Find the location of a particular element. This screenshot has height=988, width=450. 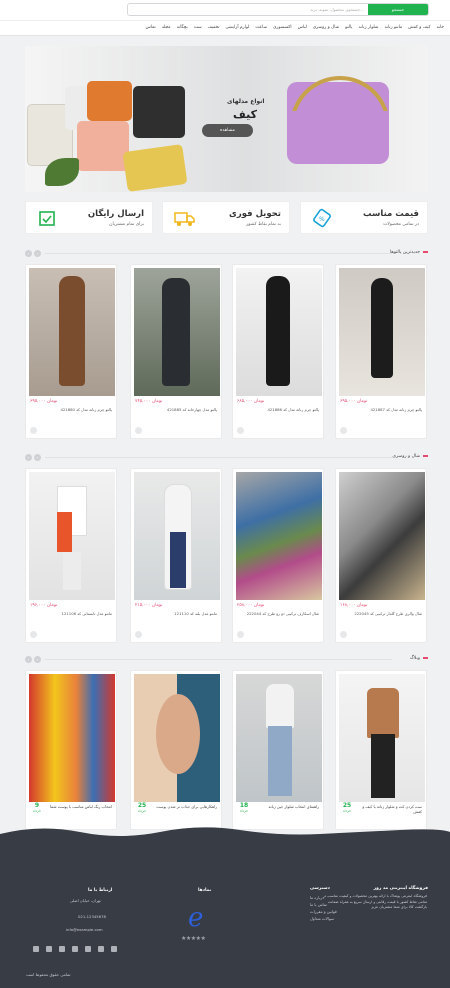

blog-card: 9 خرداد انتخاب رنگ لباس مناسب با پوست شما is located at coordinates (71, 750).